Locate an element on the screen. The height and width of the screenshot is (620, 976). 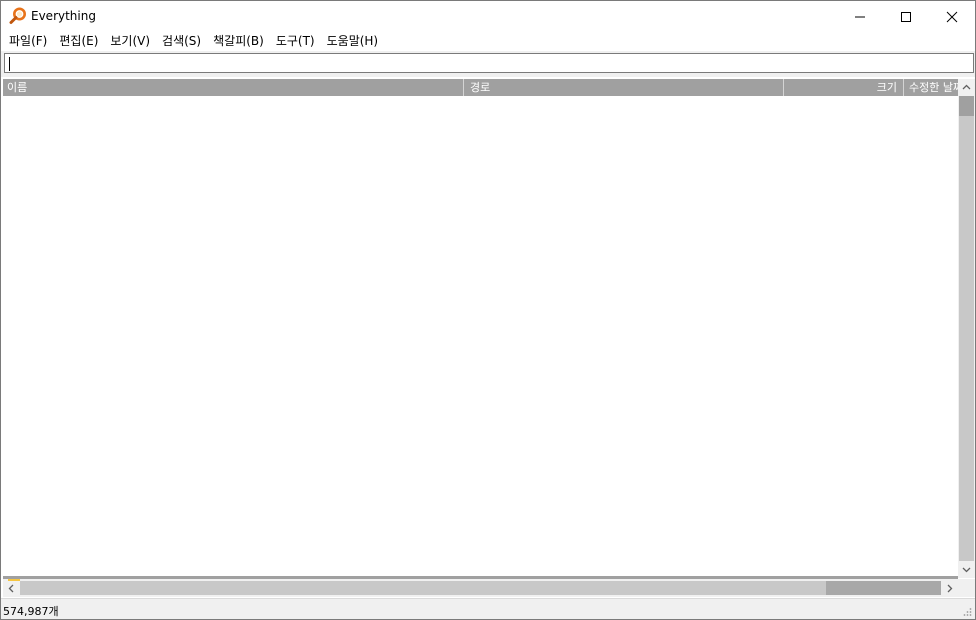
magnifier-app-icon is located at coordinates (18, 16).